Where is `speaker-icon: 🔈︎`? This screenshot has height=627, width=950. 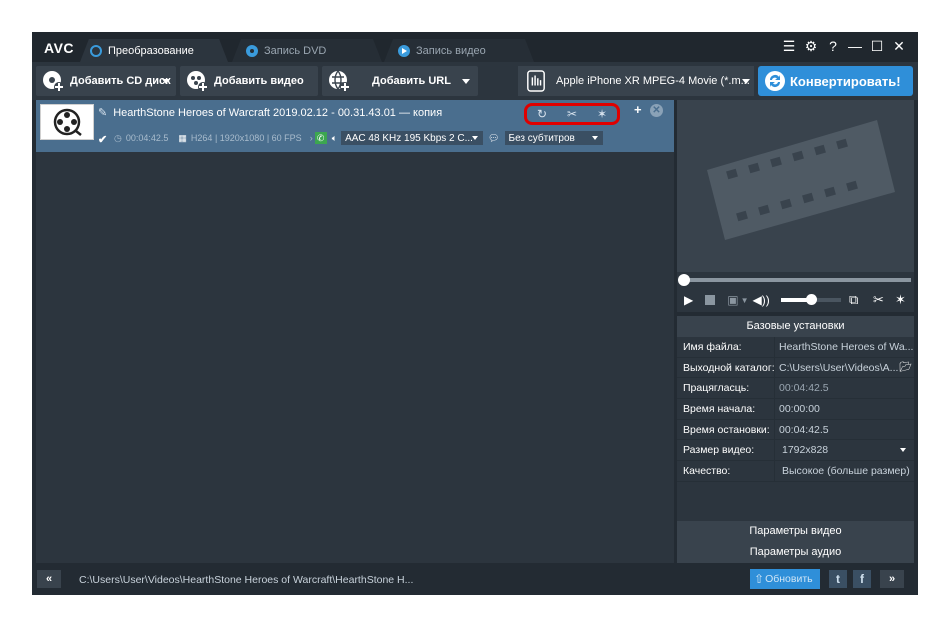
speaker-icon: 🔈︎ is located at coordinates (334, 137).